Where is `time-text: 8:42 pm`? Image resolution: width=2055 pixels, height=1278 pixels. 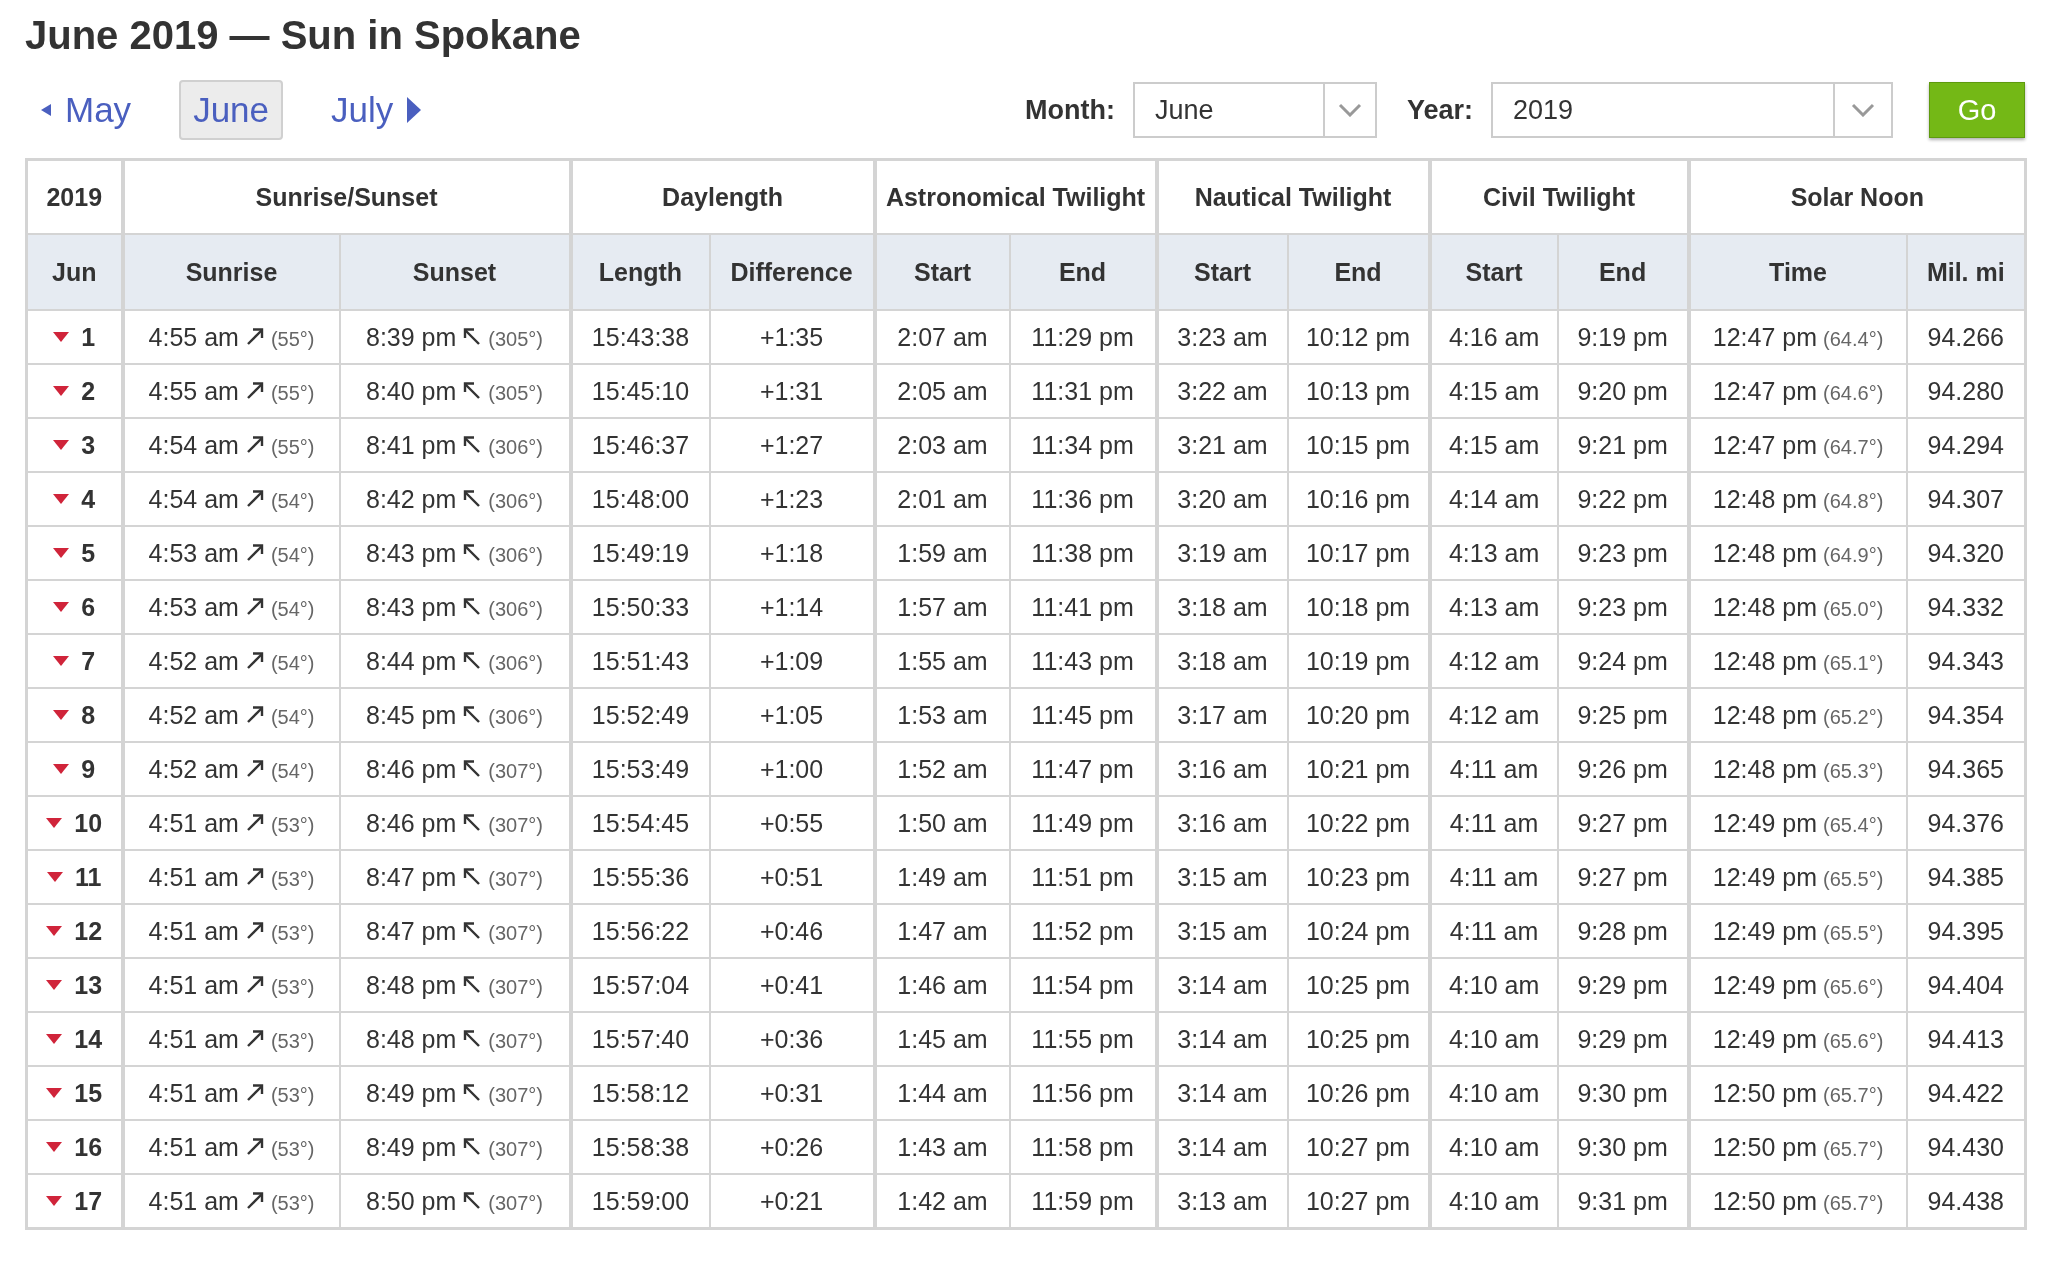
time-text: 8:42 pm is located at coordinates (411, 499).